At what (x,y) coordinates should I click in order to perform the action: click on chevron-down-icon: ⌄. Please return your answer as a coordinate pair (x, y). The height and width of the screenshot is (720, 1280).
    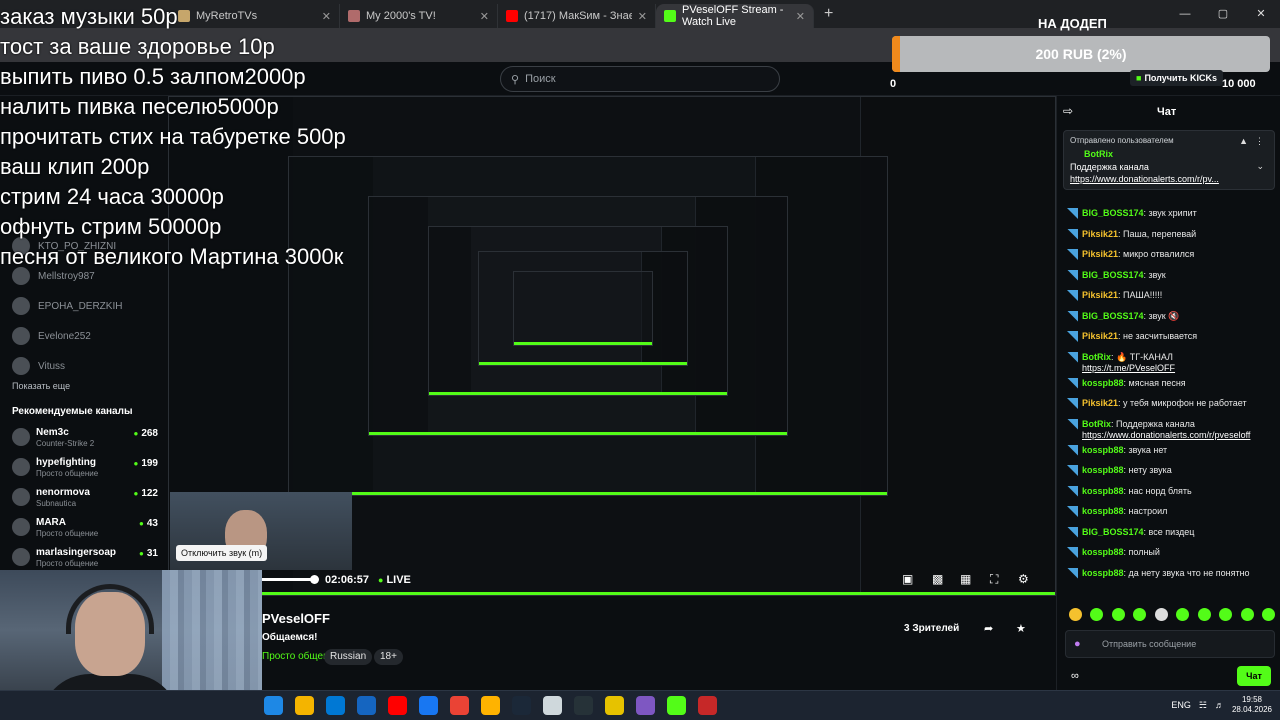
    Looking at the image, I should click on (1260, 166).